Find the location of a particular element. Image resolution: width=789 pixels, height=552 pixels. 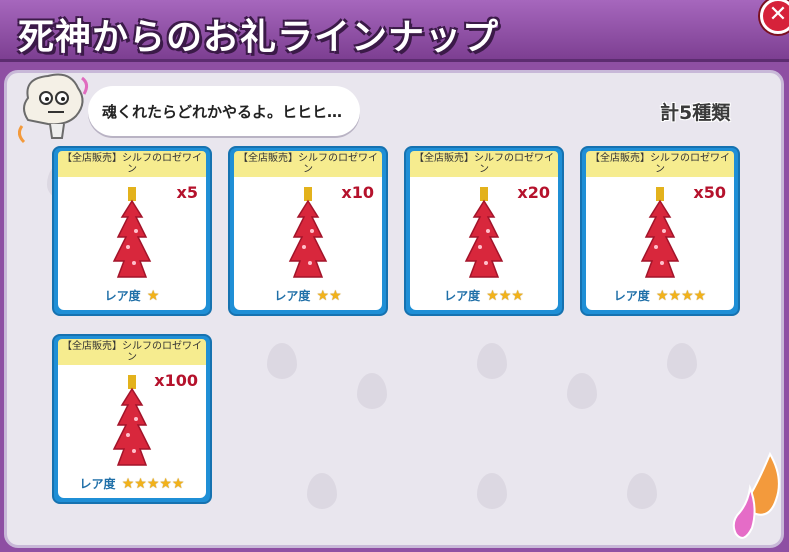

card-body: x20 レア度 ★★★ is located at coordinates (484, 243).